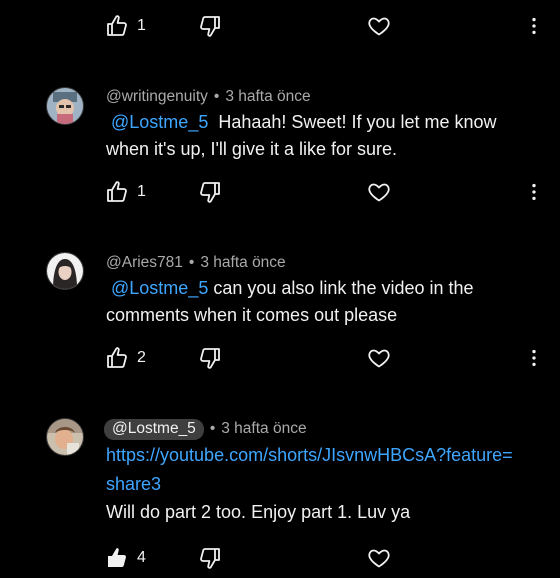  Describe the element at coordinates (157, 96) in the screenshot. I see `author-name: @writingenuity` at that location.